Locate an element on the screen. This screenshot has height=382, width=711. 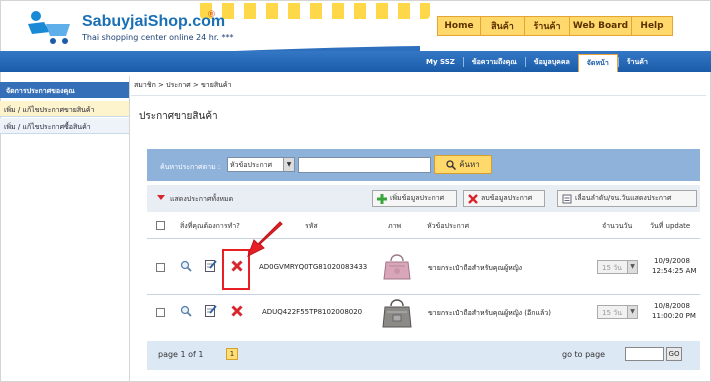
sidebar-item-sell-posts: เพิ่ม / แก้ไขประกาศขายสินค้า is located at coordinates (64, 109).